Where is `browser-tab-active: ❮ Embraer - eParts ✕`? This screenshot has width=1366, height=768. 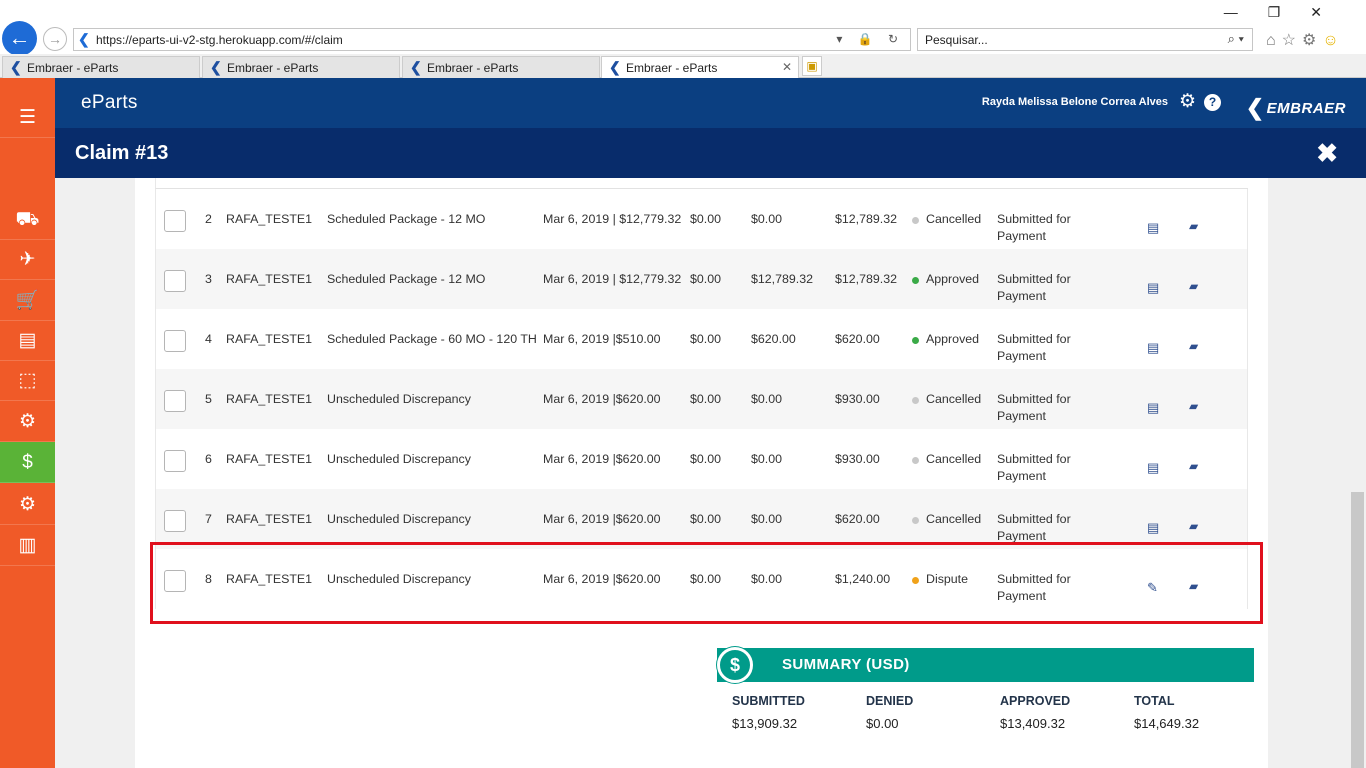 browser-tab-active: ❮ Embraer - eParts ✕ is located at coordinates (700, 67).